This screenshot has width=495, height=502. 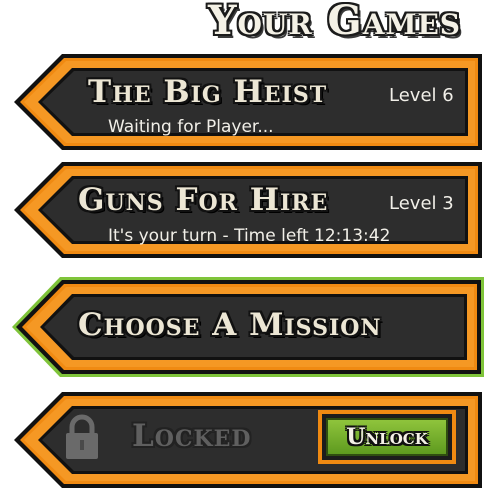 I want to click on game-status: It's your turn - Time left 12:13:42, so click(x=249, y=236).